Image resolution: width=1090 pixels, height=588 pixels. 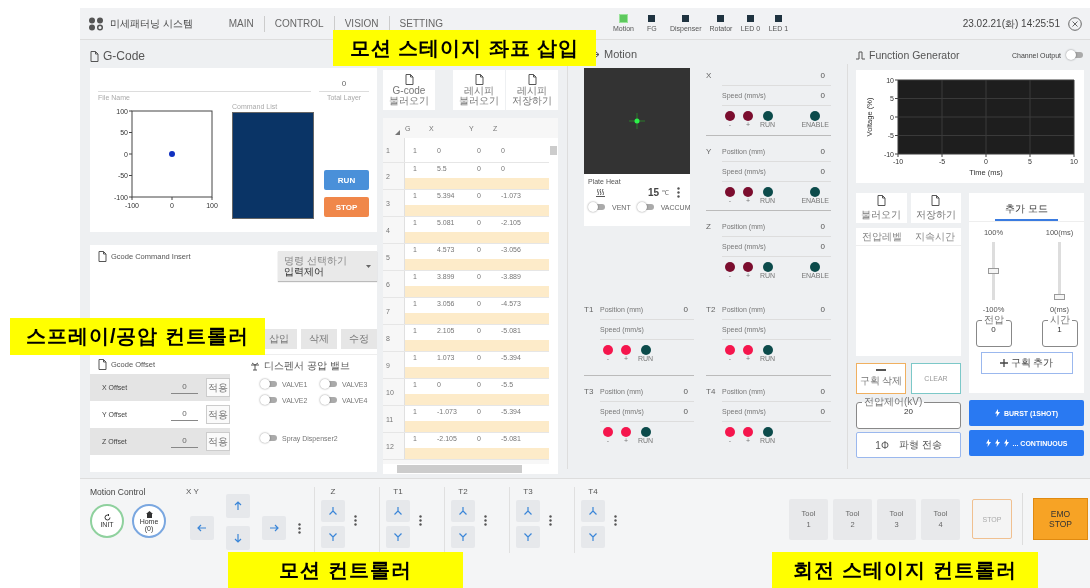 What do you see at coordinates (653, 192) in the screenshot?
I see `temperature-value: 15` at bounding box center [653, 192].